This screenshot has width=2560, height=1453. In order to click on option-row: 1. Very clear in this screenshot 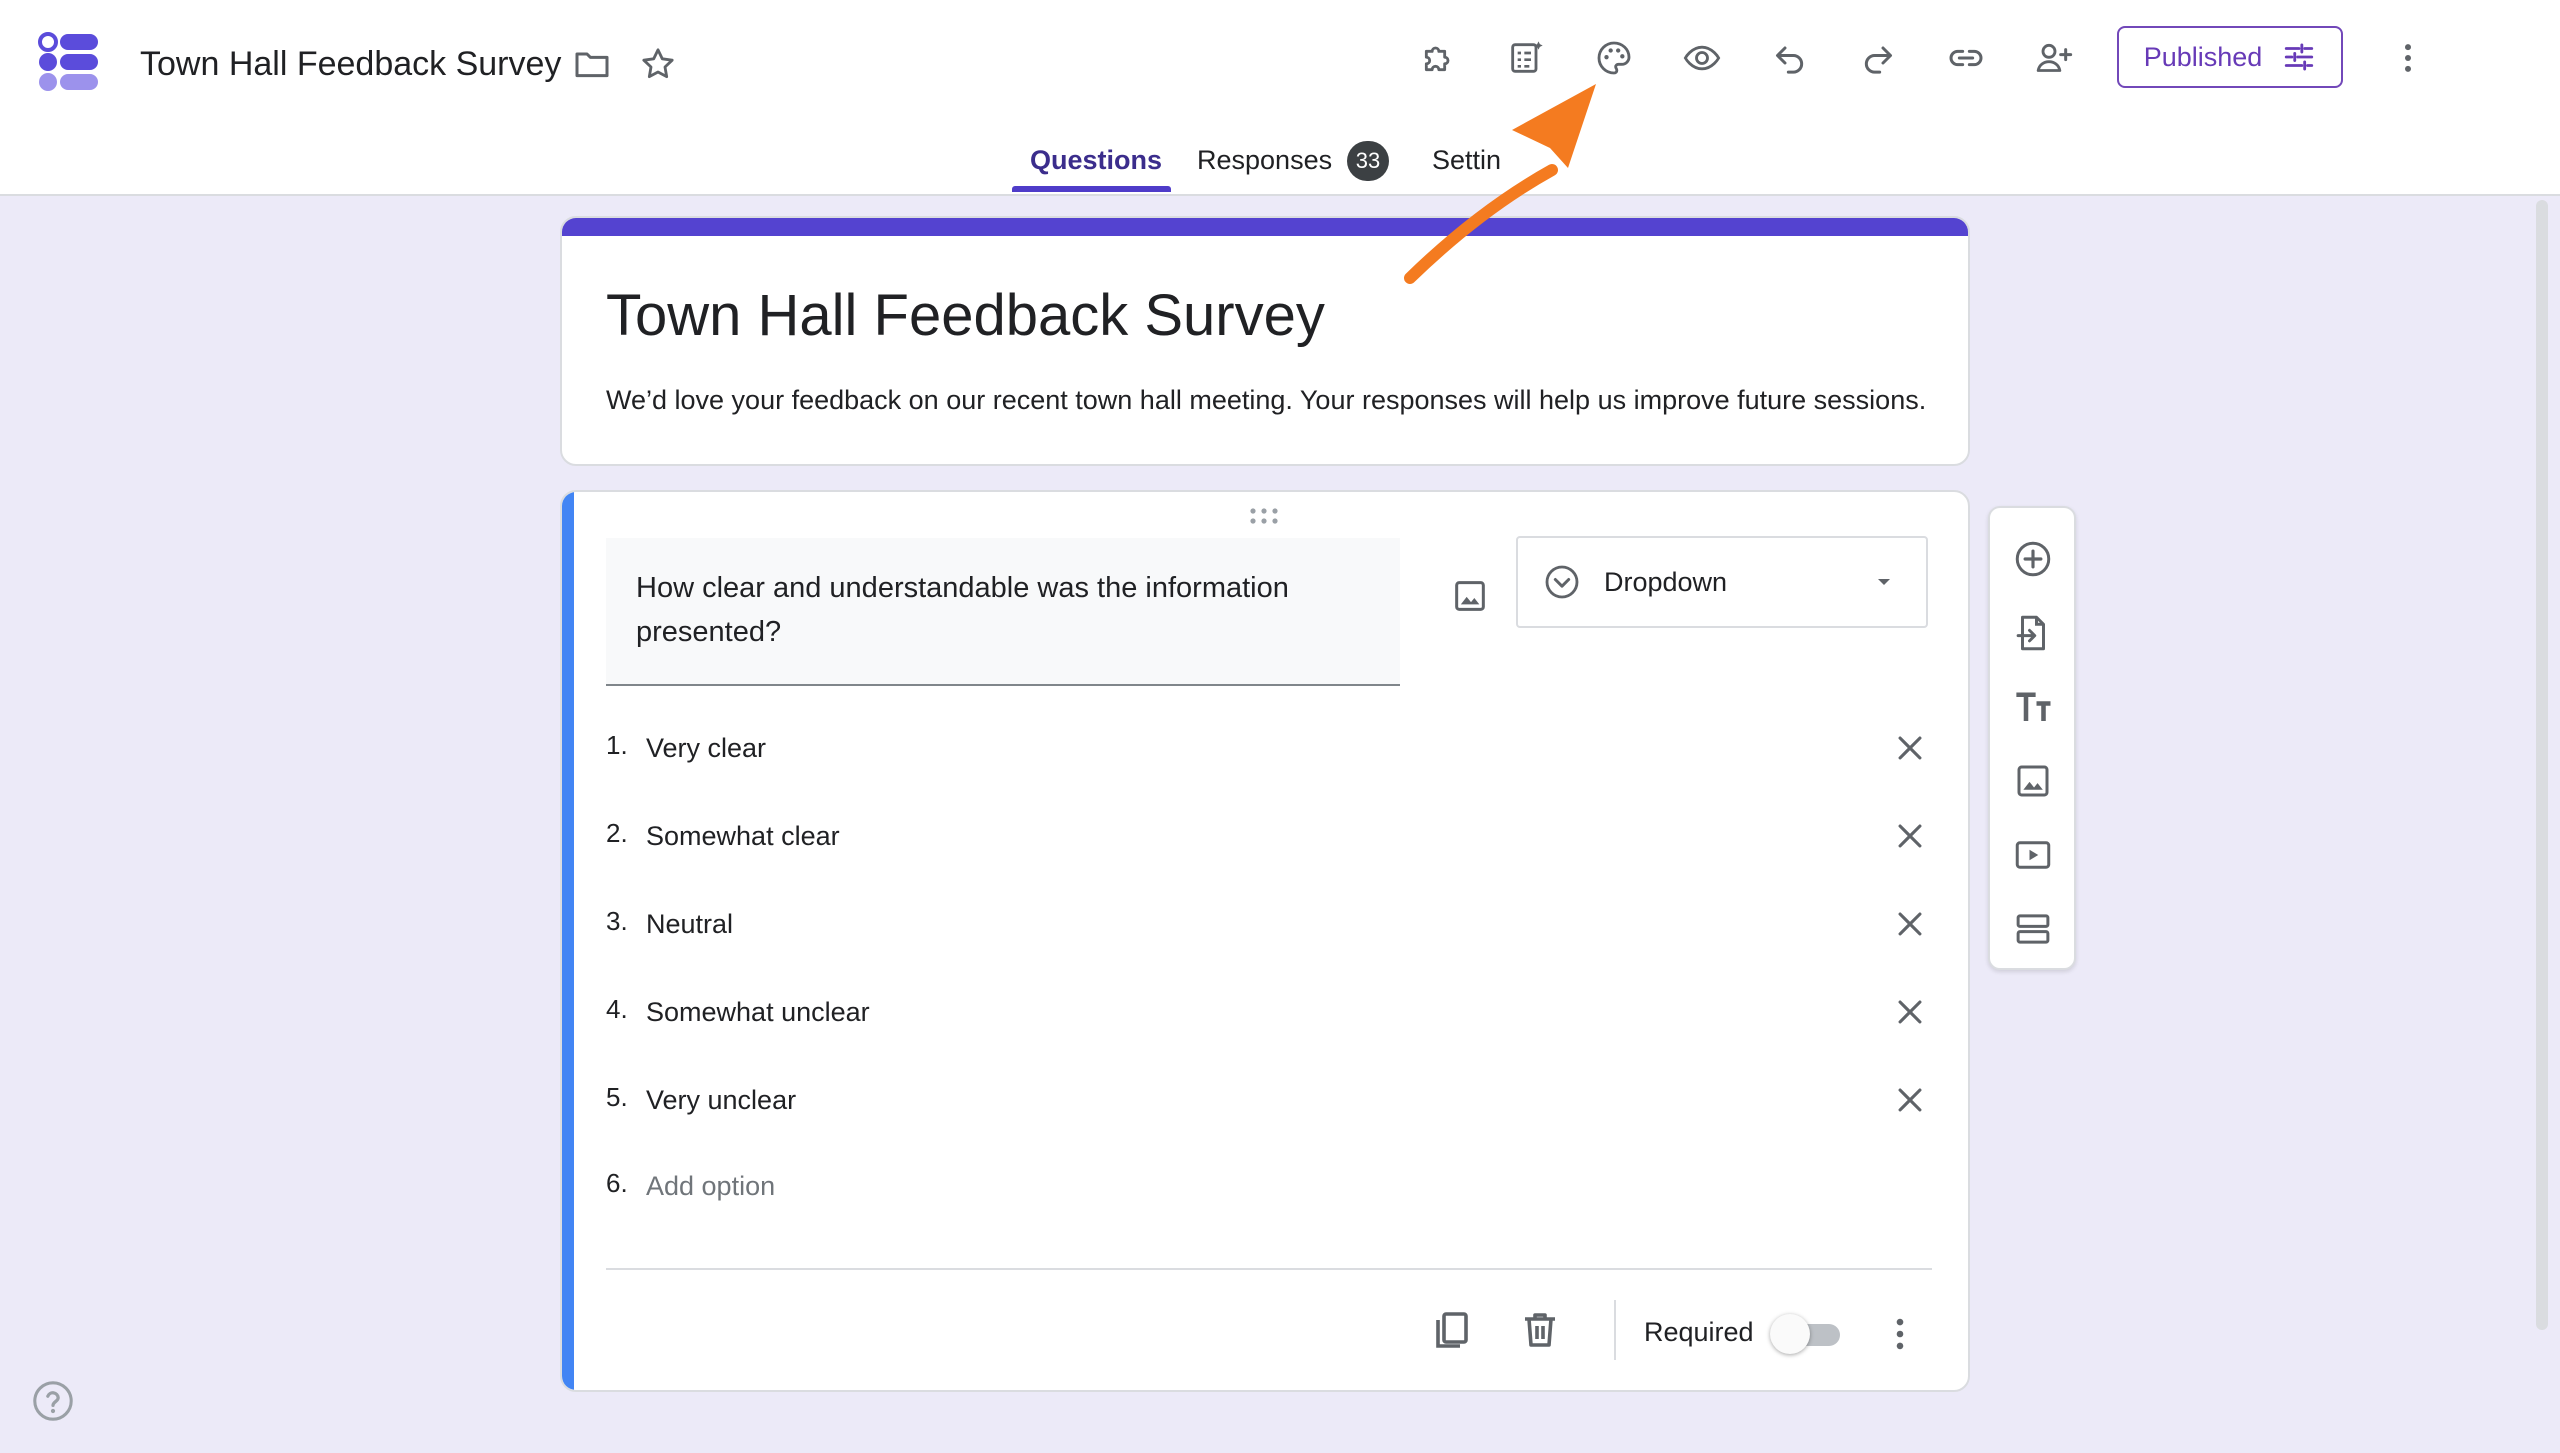, I will do `click(1271, 748)`.